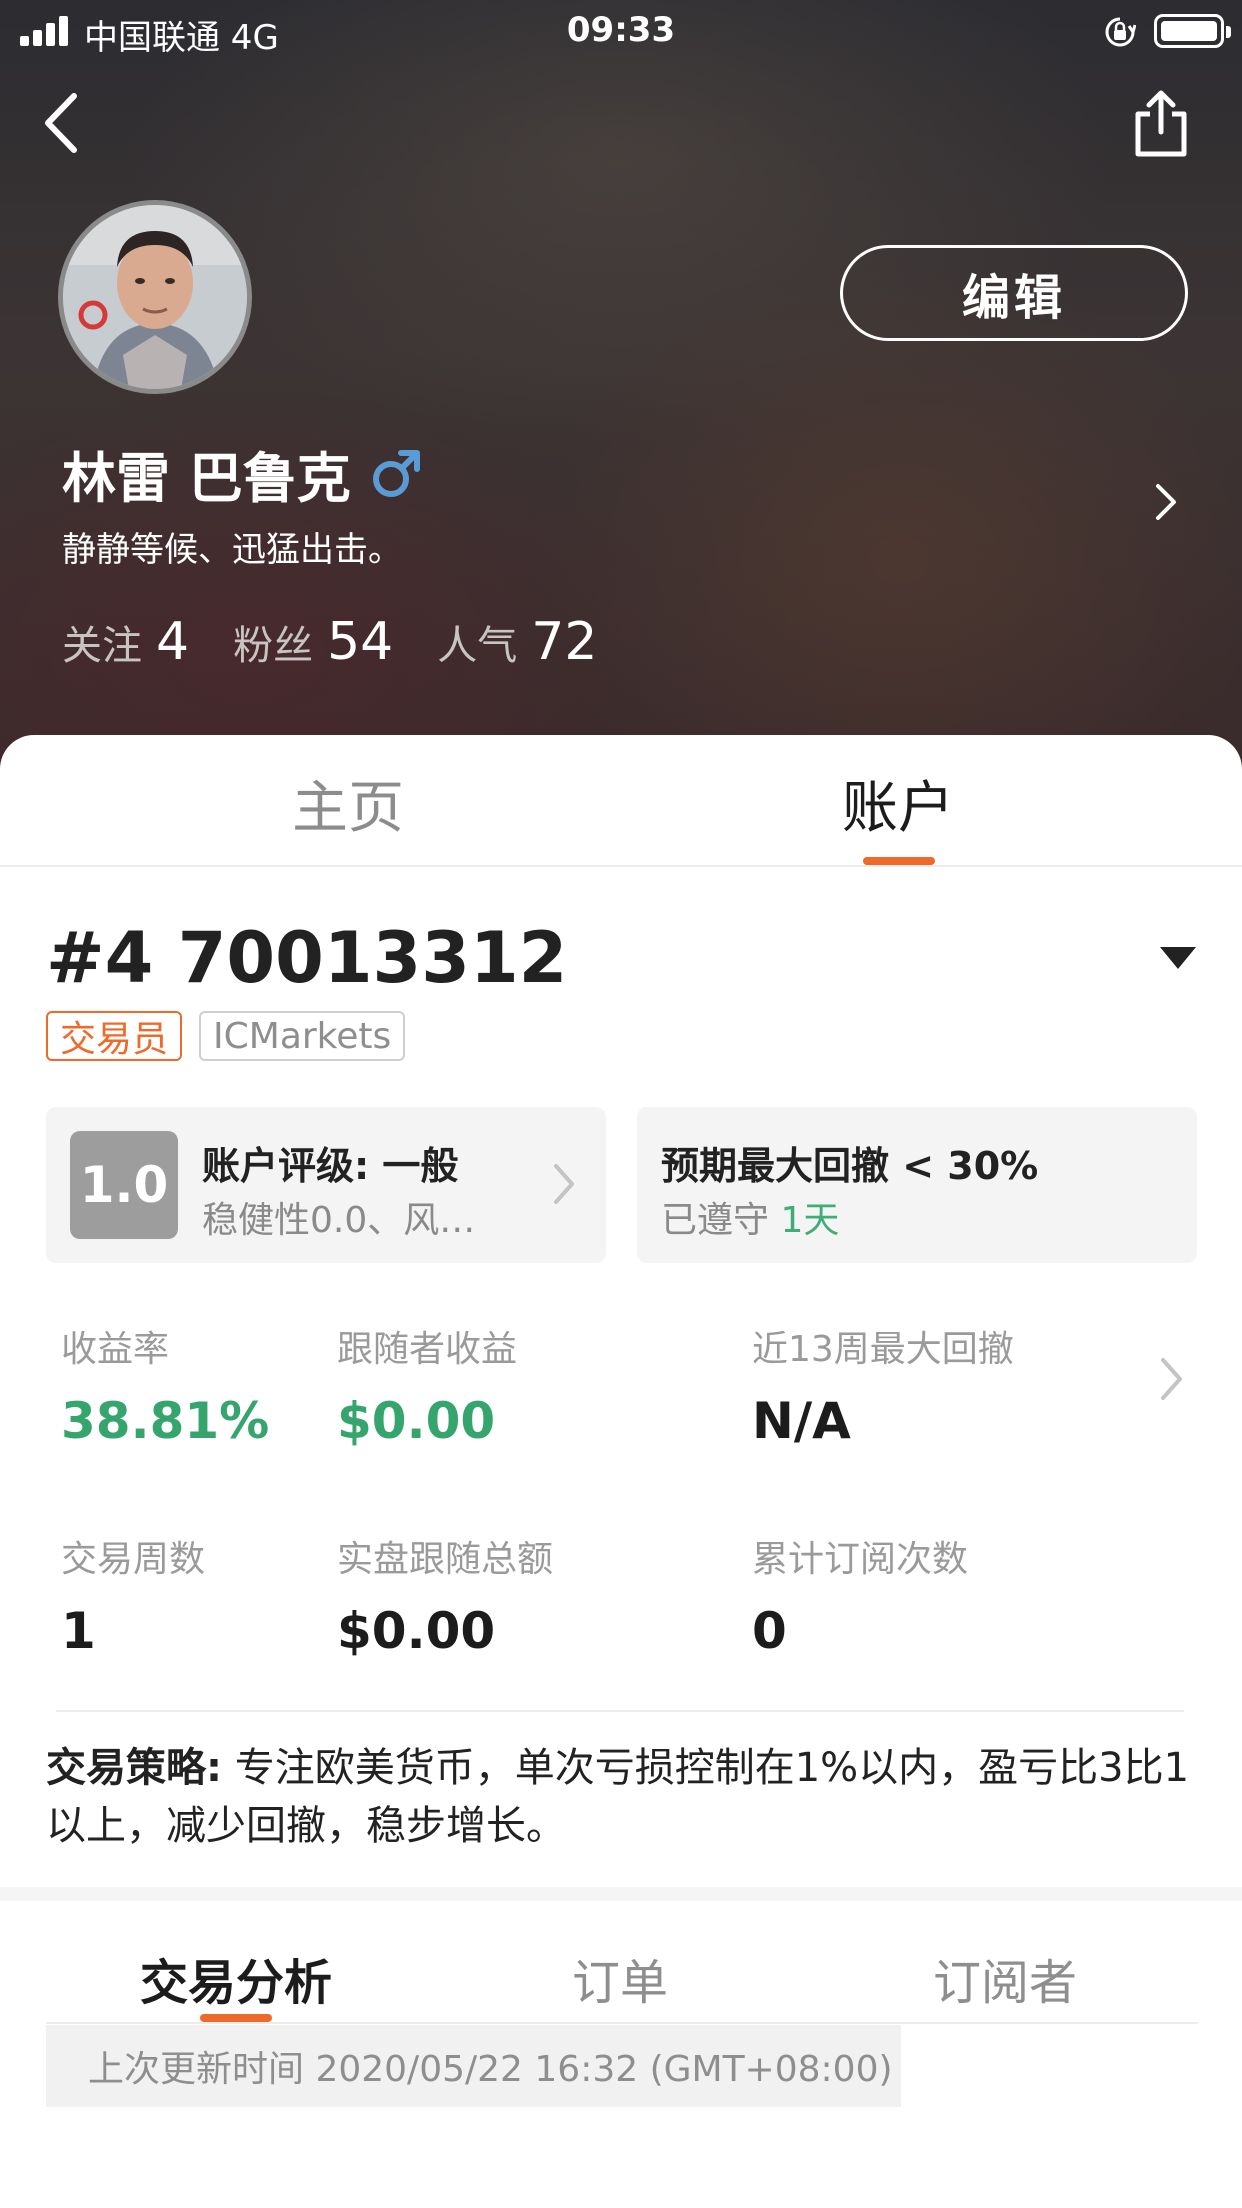  What do you see at coordinates (1178, 958) in the screenshot?
I see `account-dropdown-icon` at bounding box center [1178, 958].